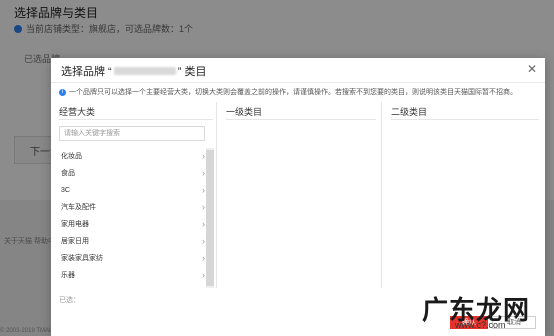 The width and height of the screenshot is (554, 336). I want to click on column-header-level2: 二级类目, so click(465, 111).